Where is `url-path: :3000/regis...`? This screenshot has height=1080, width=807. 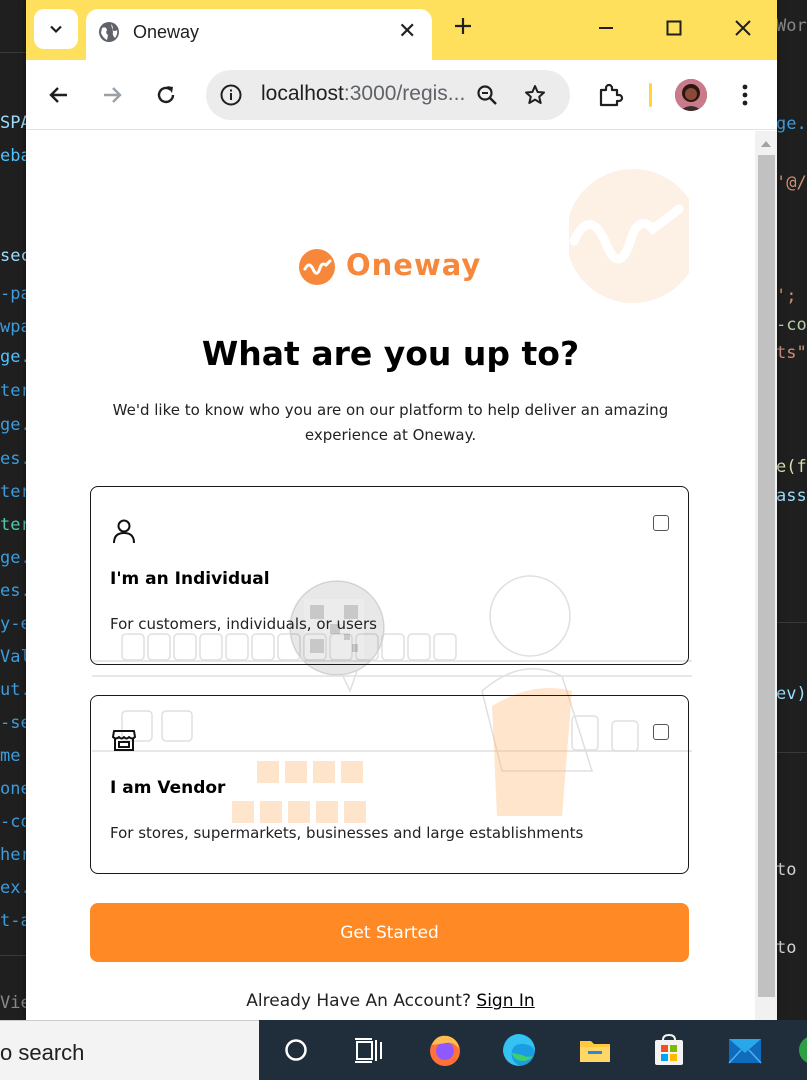 url-path: :3000/regis... is located at coordinates (404, 93).